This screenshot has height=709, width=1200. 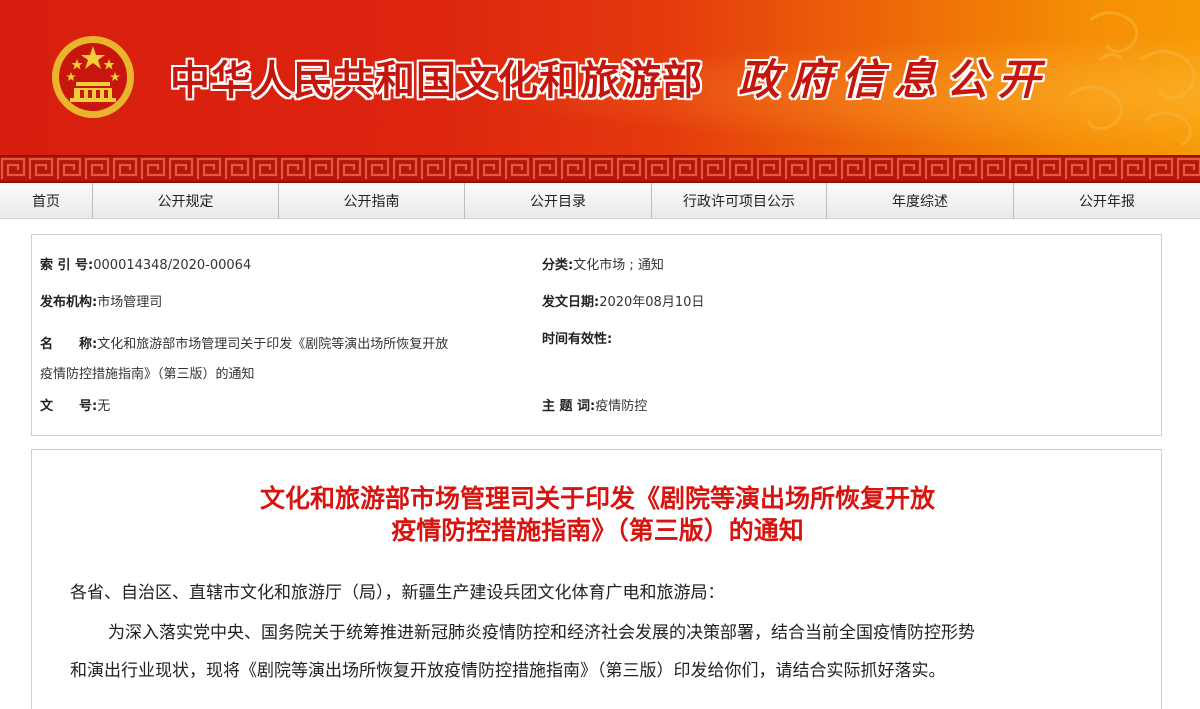 I want to click on issue-date-value: 2020年08月10日, so click(x=652, y=302).